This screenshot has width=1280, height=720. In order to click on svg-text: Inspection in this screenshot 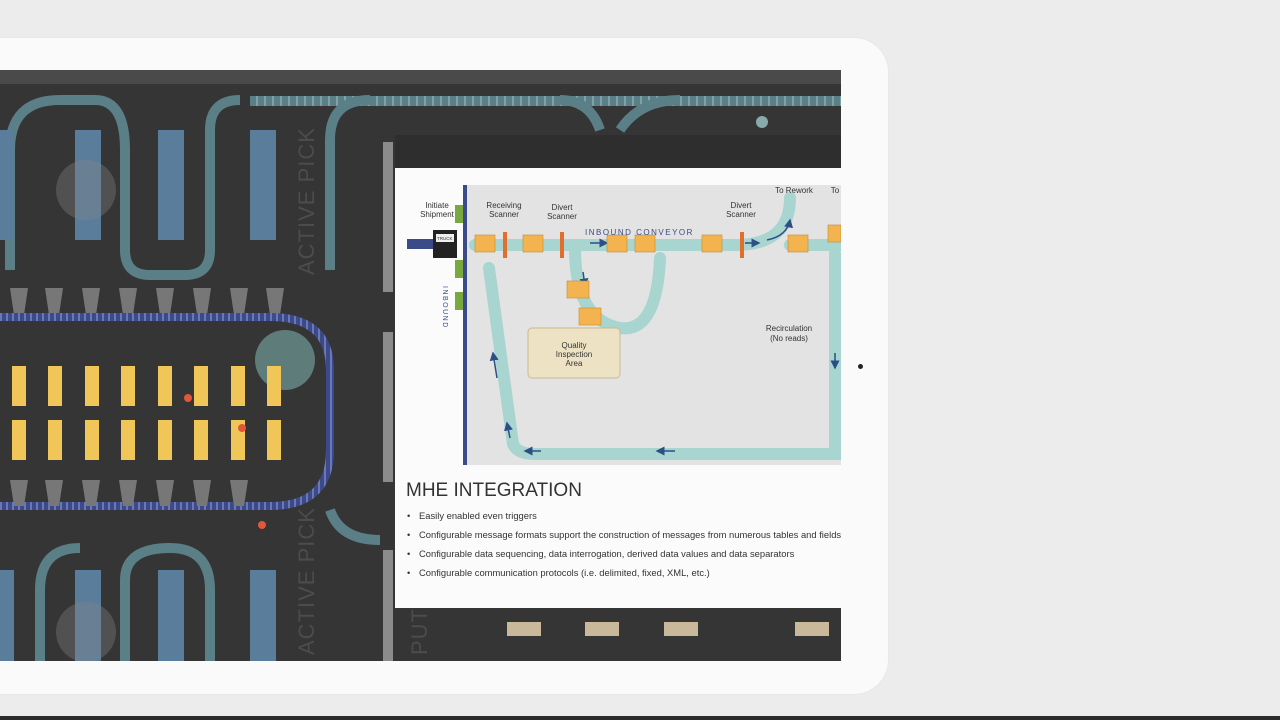, I will do `click(574, 354)`.